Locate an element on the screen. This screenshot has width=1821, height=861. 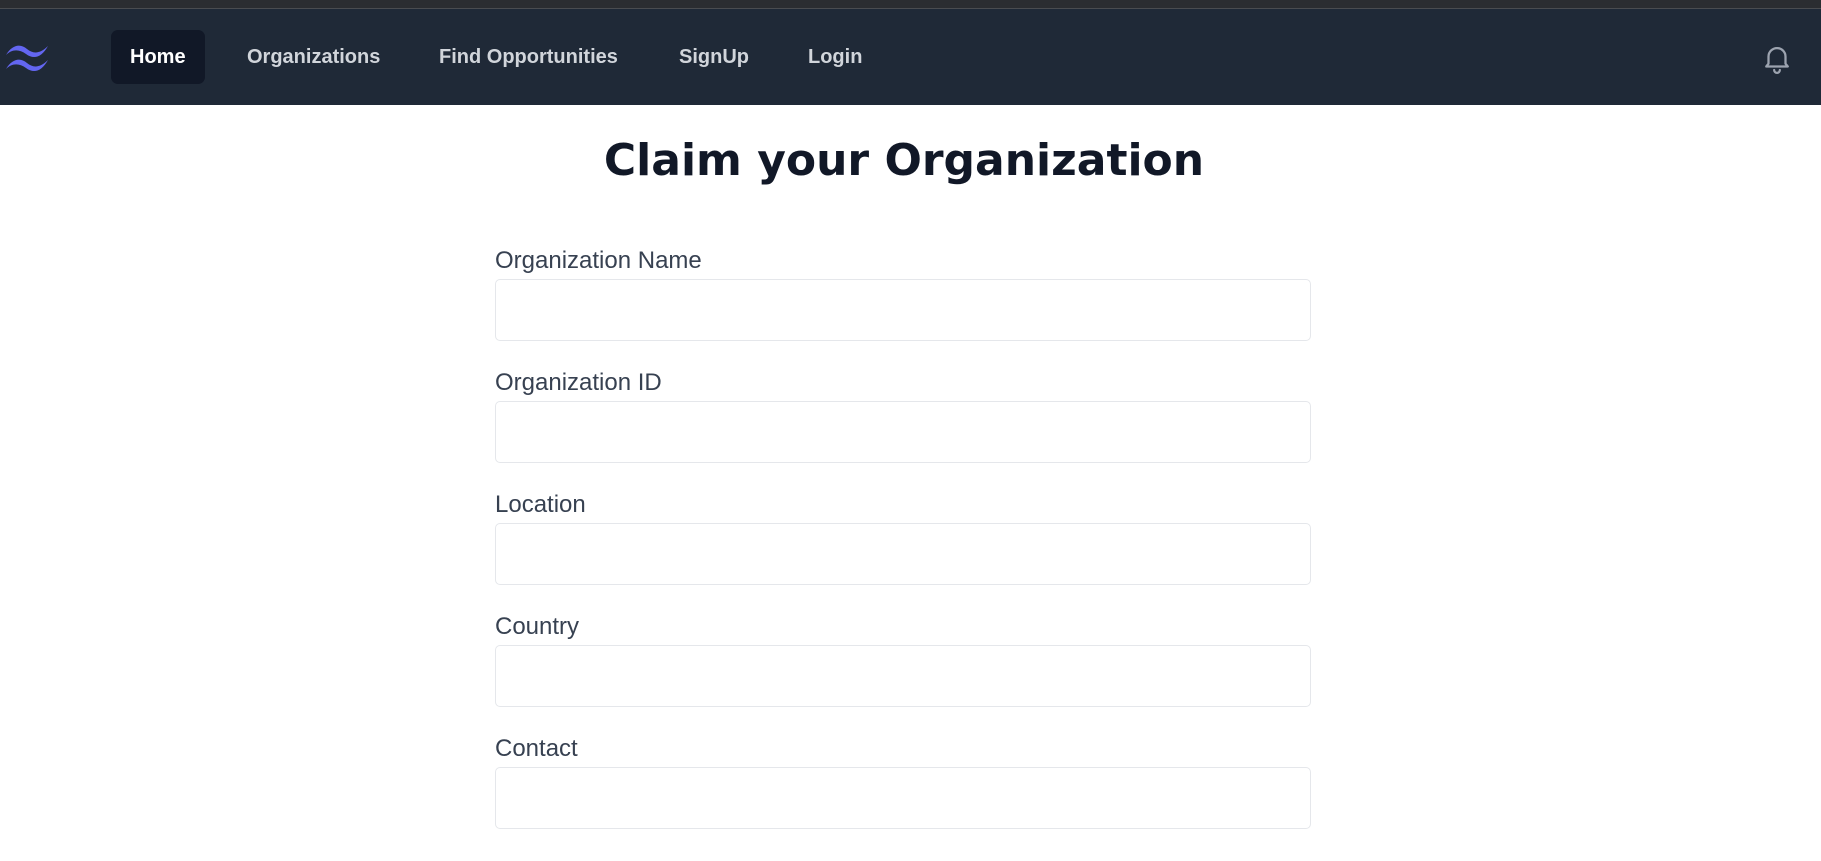
contact-label: Contact is located at coordinates (536, 748).